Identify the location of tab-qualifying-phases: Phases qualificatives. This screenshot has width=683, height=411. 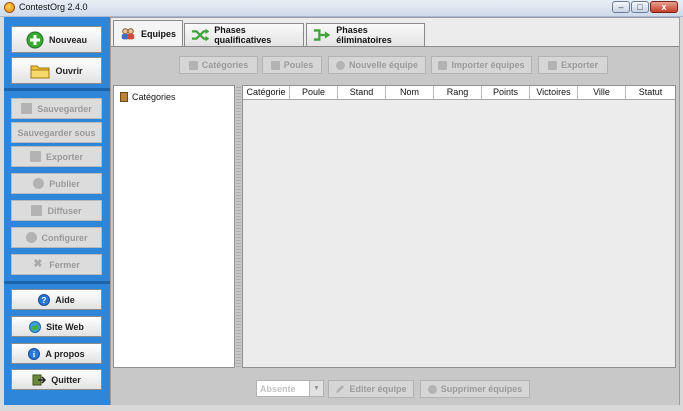
(244, 34).